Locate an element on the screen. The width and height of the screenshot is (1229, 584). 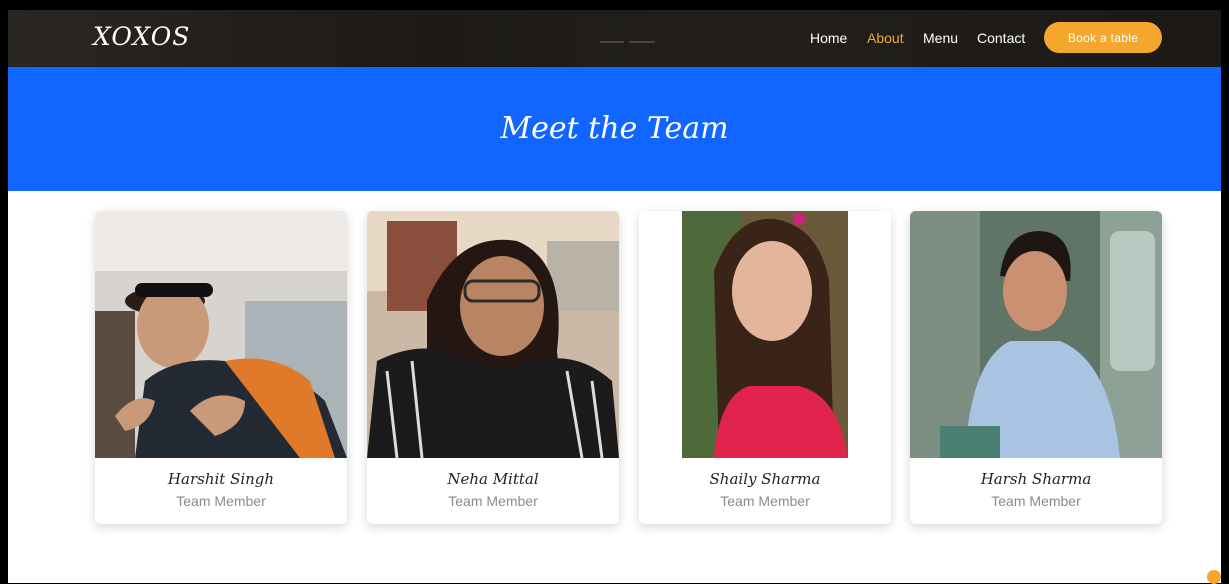
member-name: Harsh Sharma is located at coordinates (1036, 479).